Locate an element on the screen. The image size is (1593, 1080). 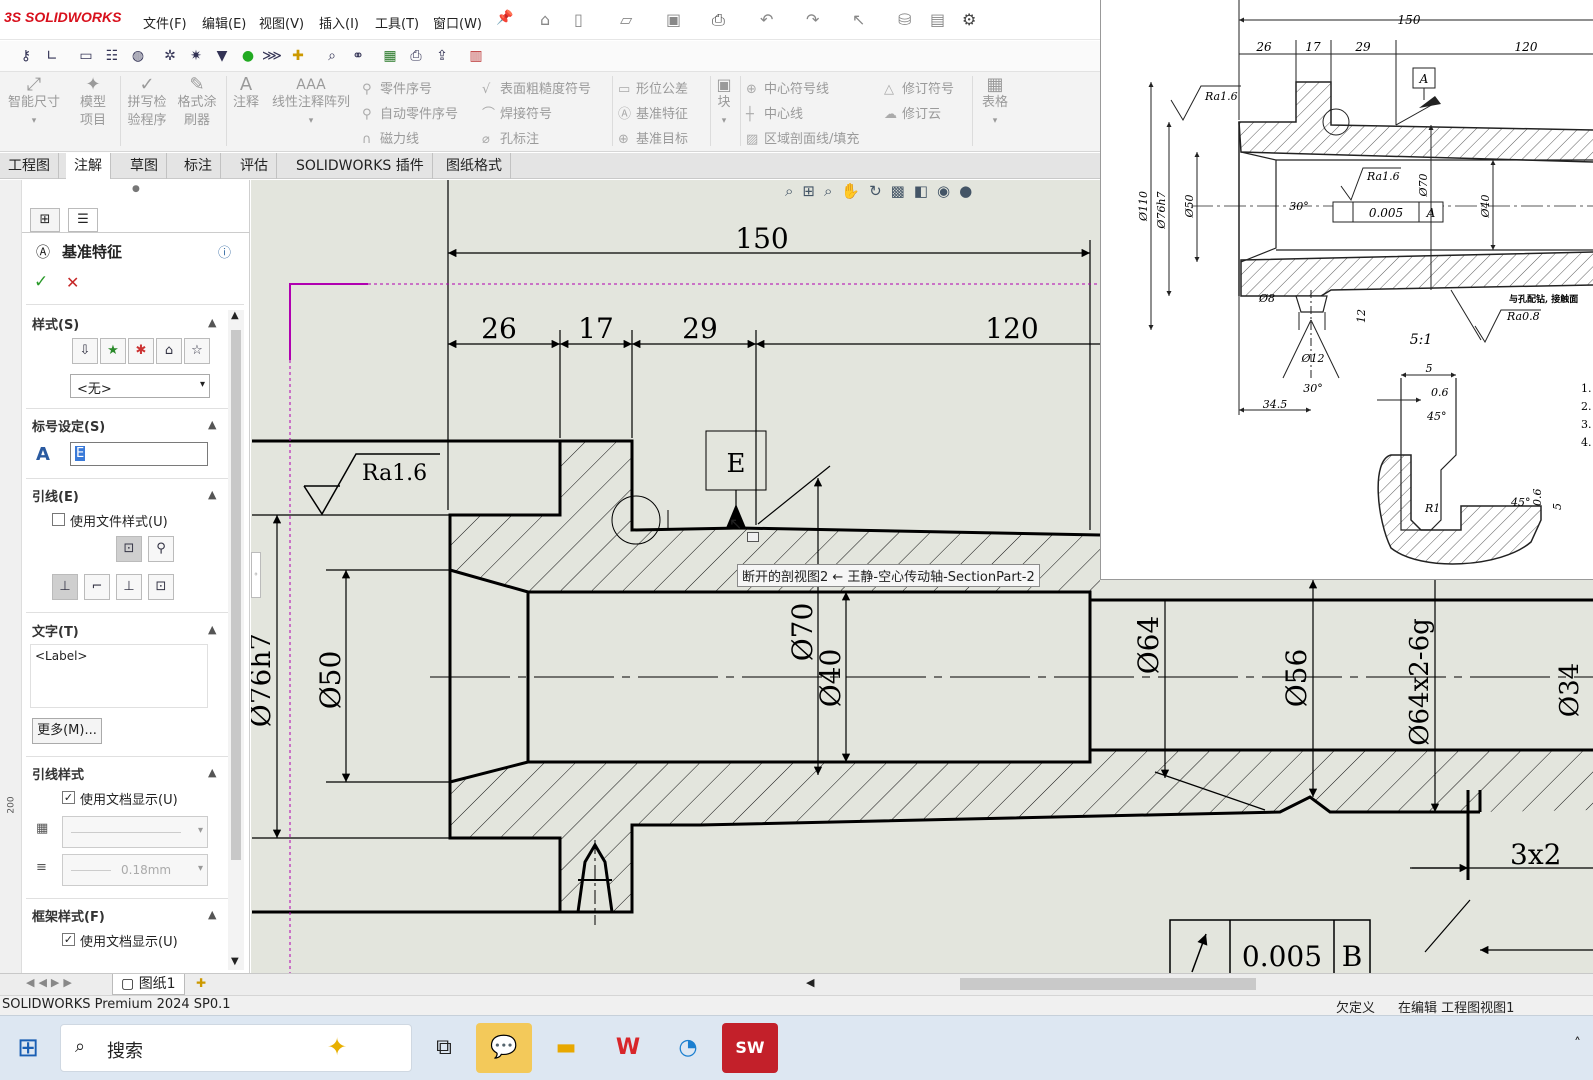
table-button: ▦ 表格 ▾ is located at coordinates (995, 103).